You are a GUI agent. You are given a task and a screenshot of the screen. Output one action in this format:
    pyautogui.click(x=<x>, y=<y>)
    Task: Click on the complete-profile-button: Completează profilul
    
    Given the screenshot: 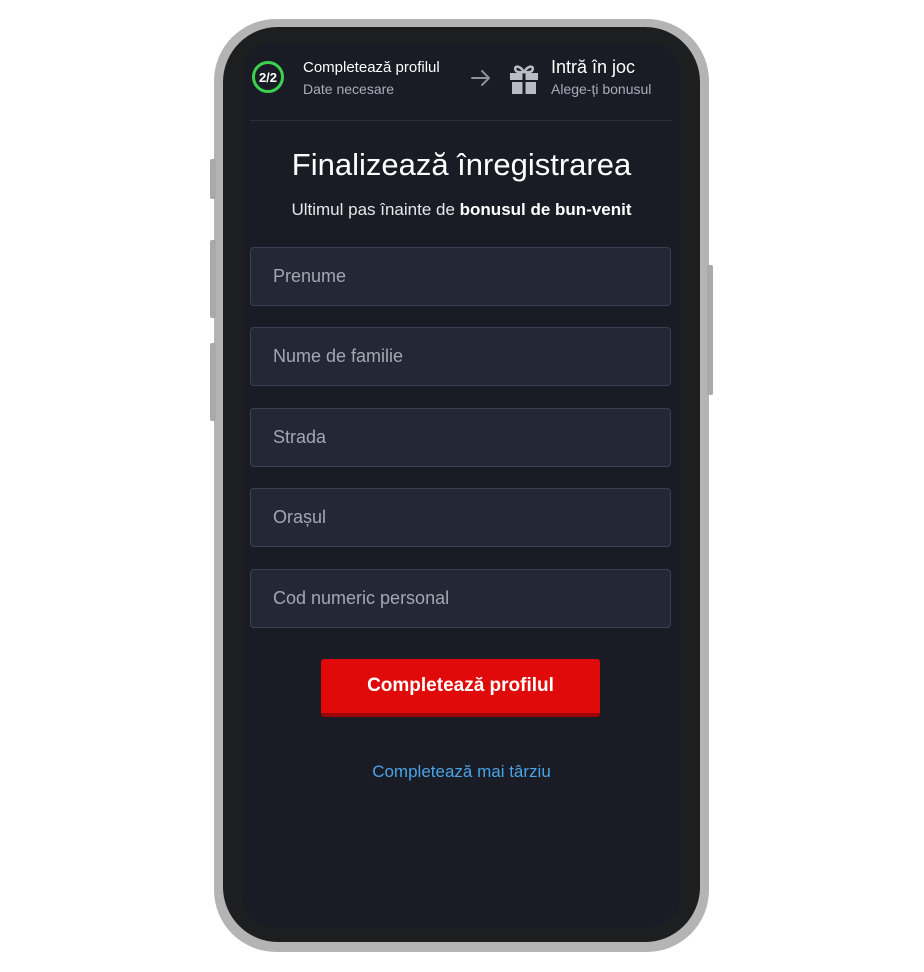 What is the action you would take?
    pyautogui.click(x=460, y=688)
    